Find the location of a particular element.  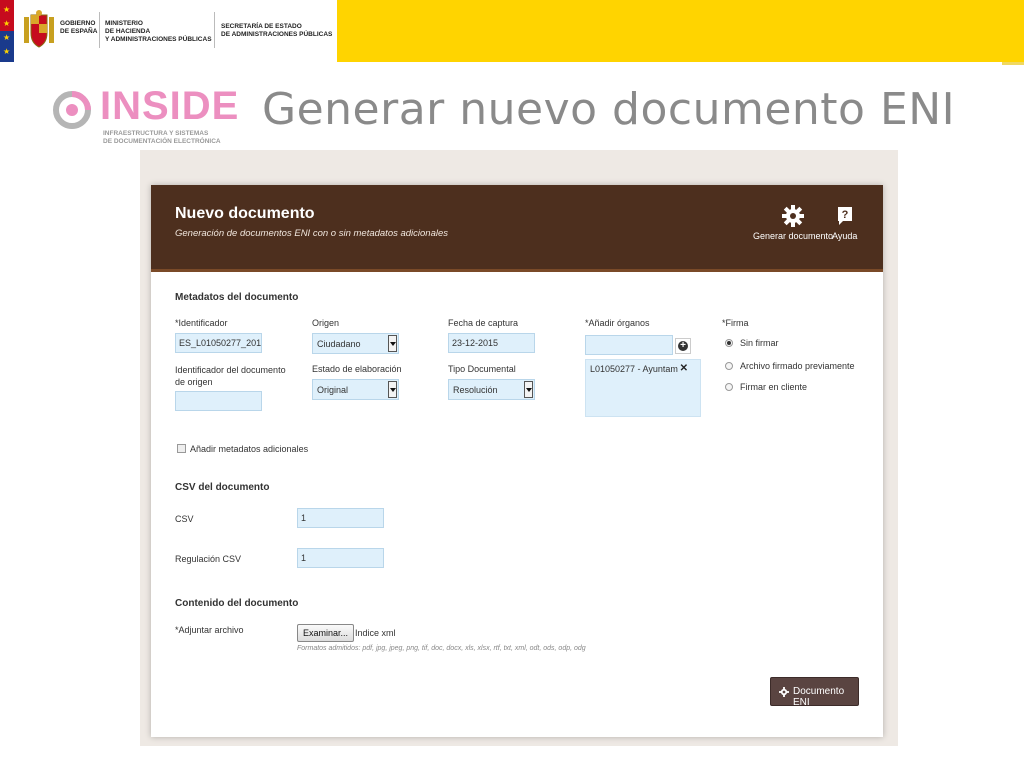

radio-unsigned-label: Sin firmar is located at coordinates (759, 343).